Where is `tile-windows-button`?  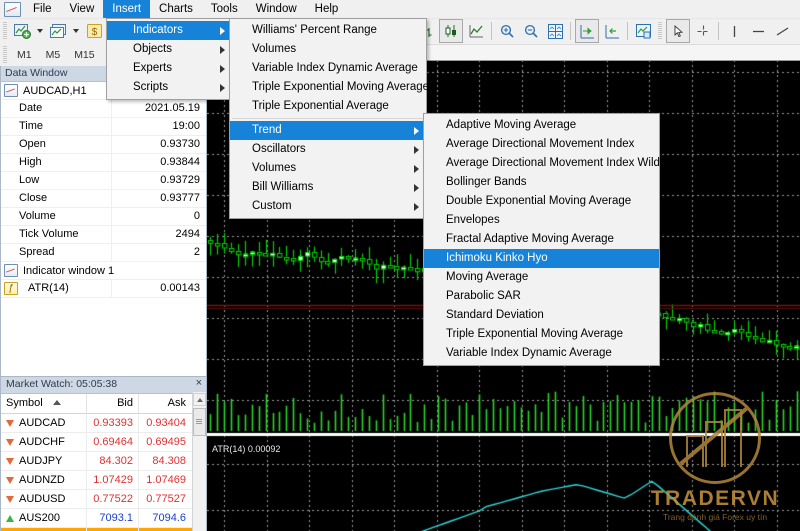
tile-windows-button is located at coordinates (555, 31).